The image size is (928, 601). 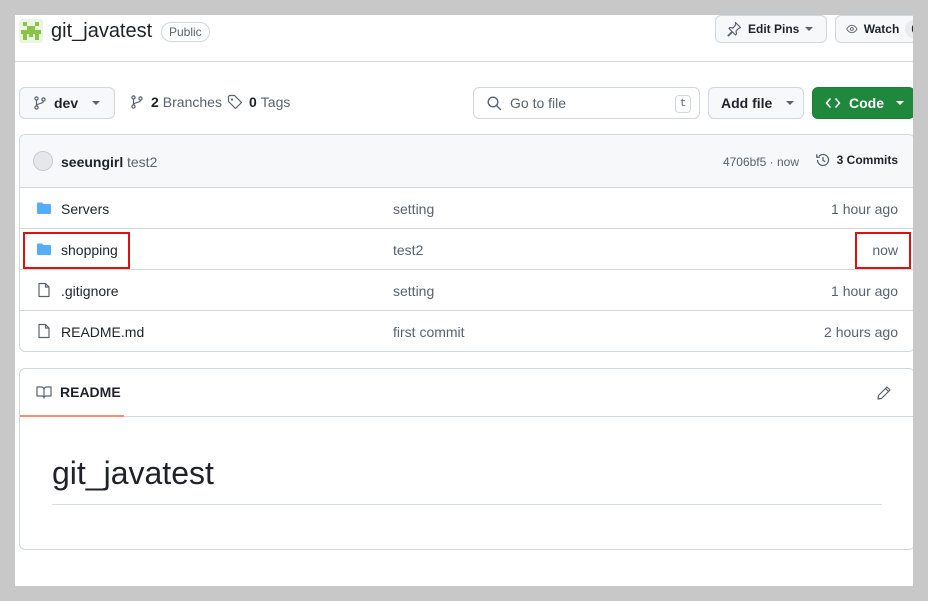 I want to click on branch-name: dev, so click(x=66, y=103).